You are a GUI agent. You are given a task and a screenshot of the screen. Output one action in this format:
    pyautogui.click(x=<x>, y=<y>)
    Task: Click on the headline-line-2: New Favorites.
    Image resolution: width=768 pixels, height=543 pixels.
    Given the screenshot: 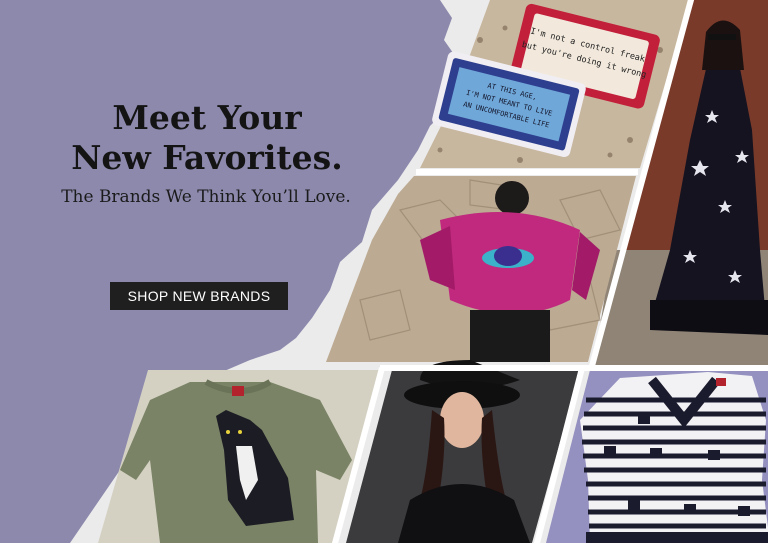 What is the action you would take?
    pyautogui.click(x=207, y=157)
    